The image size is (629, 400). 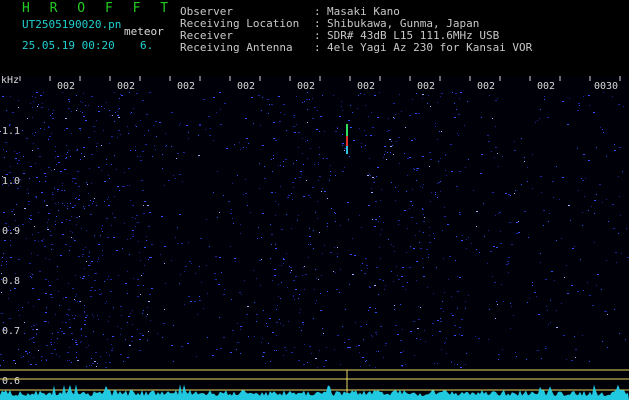 What do you see at coordinates (606, 86) in the screenshot?
I see `time-tick-label: 0030` at bounding box center [606, 86].